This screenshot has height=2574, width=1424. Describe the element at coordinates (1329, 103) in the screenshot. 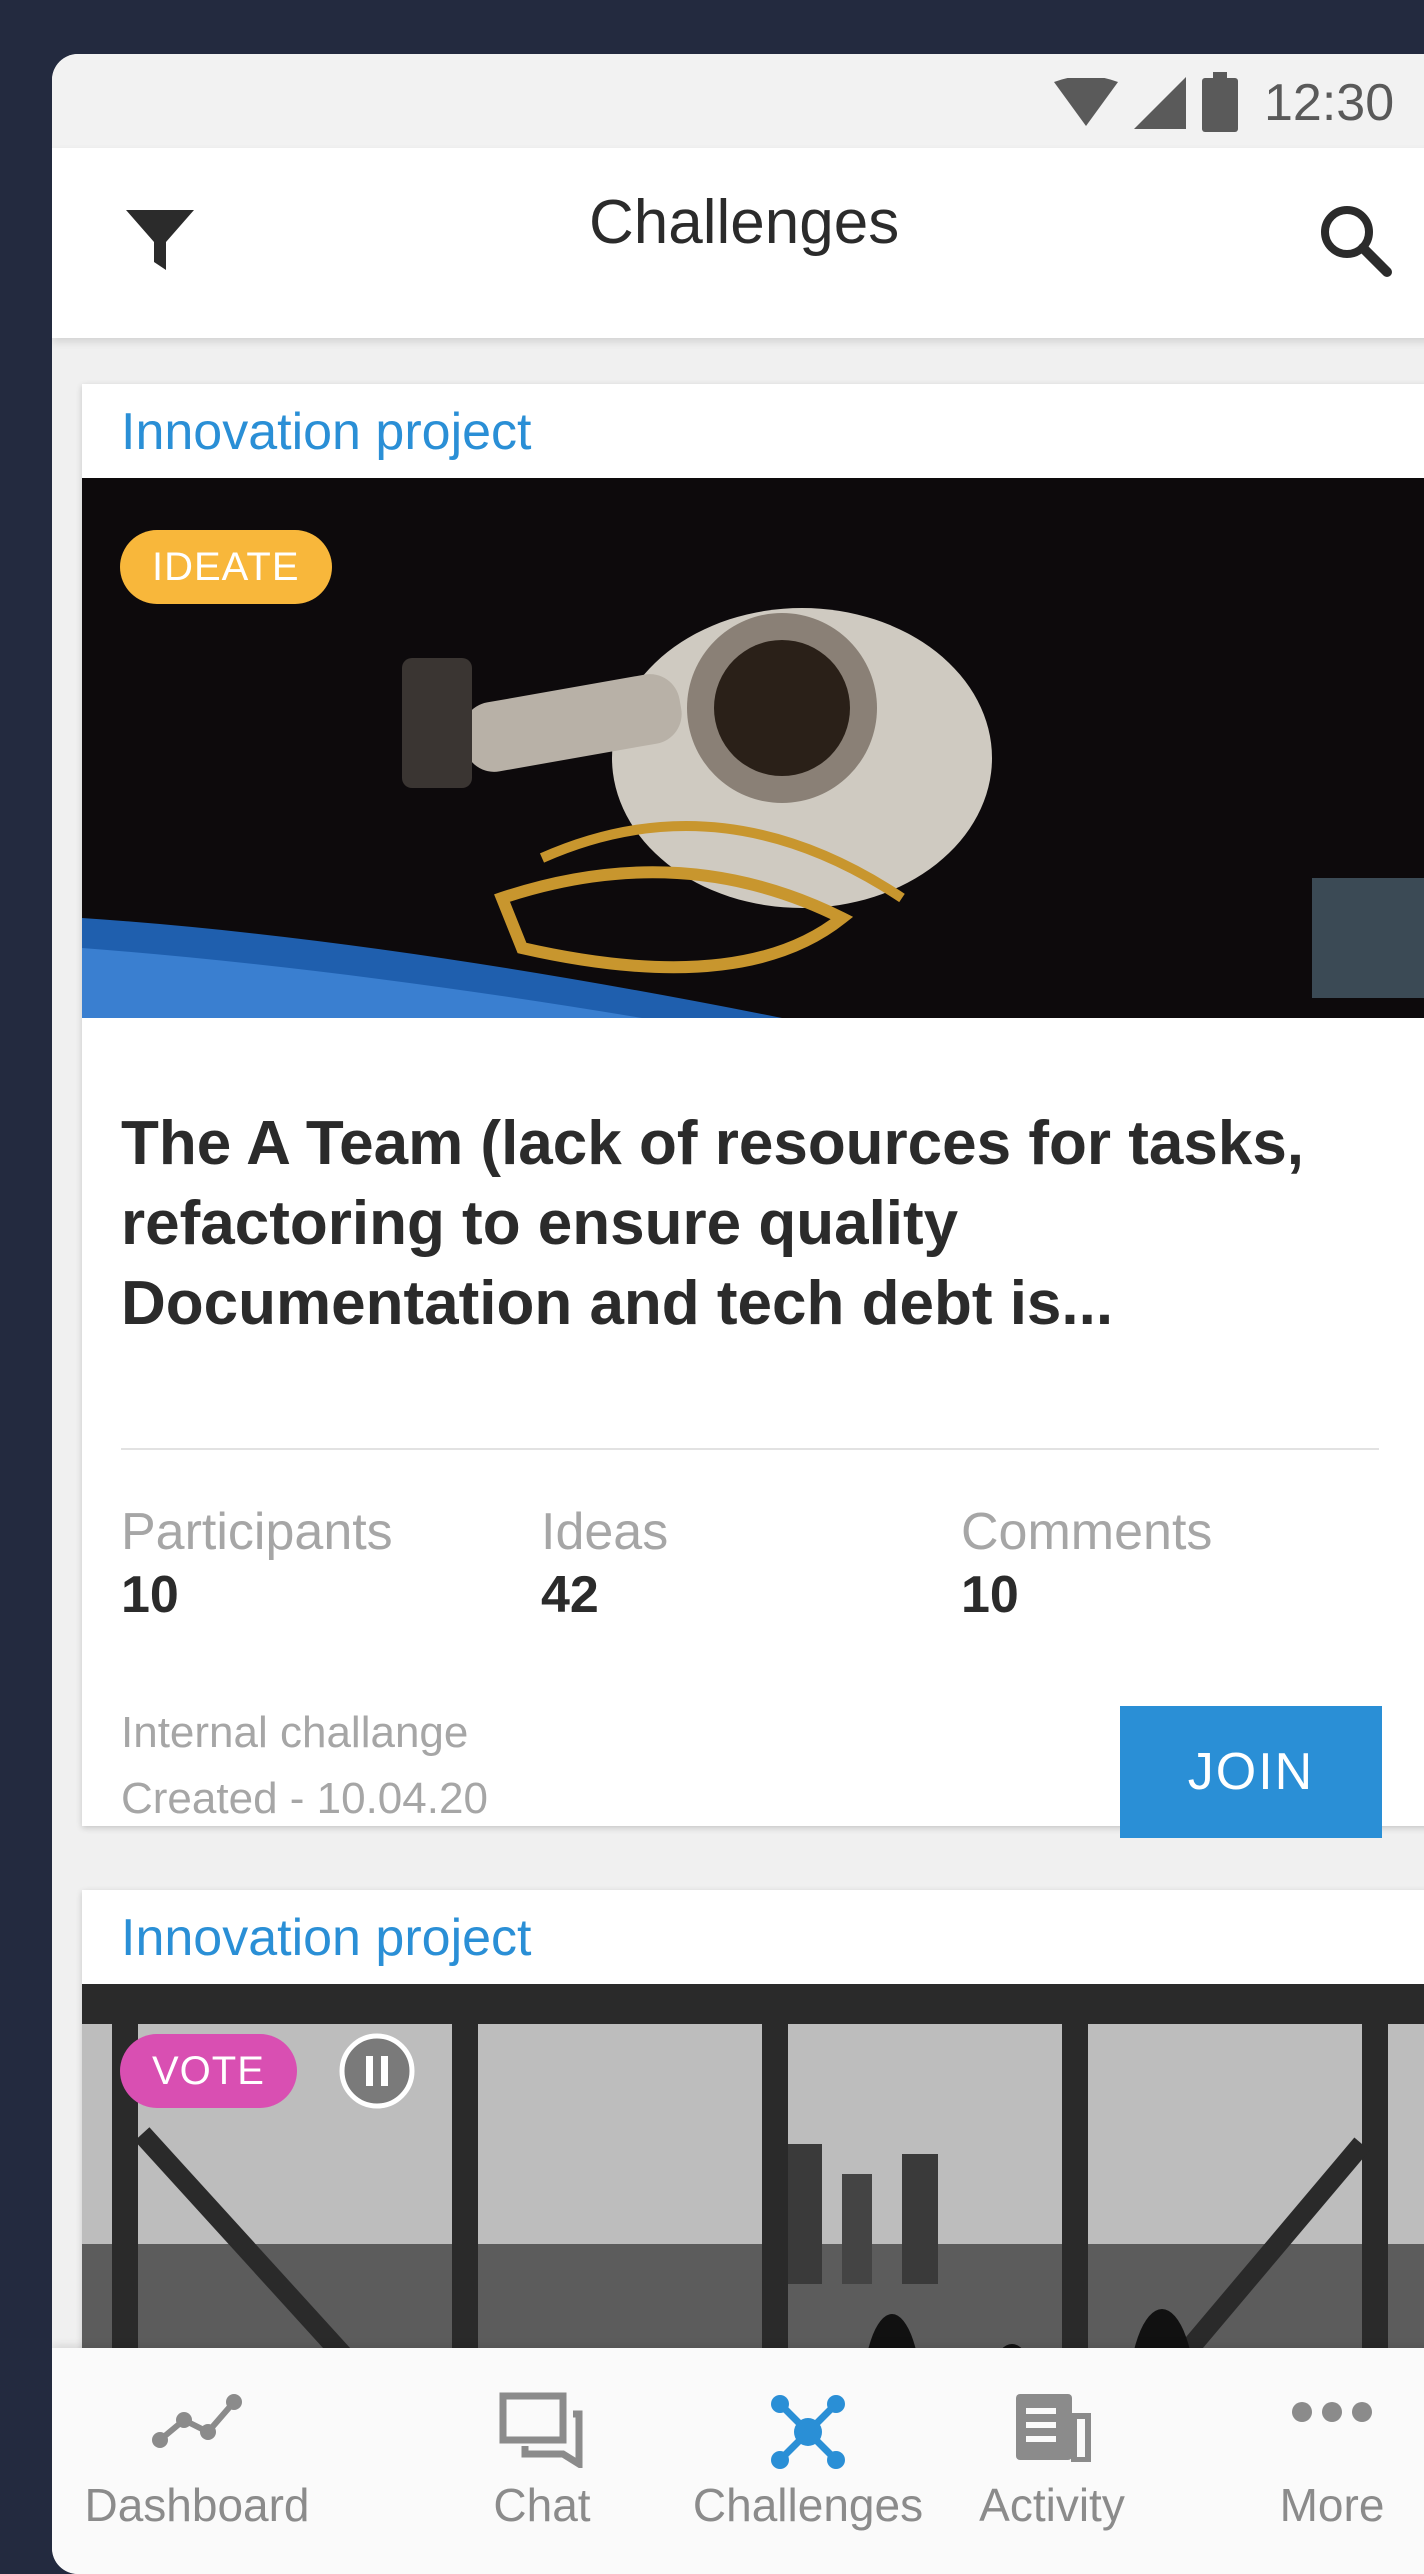

I see `status-time: 12:30` at that location.